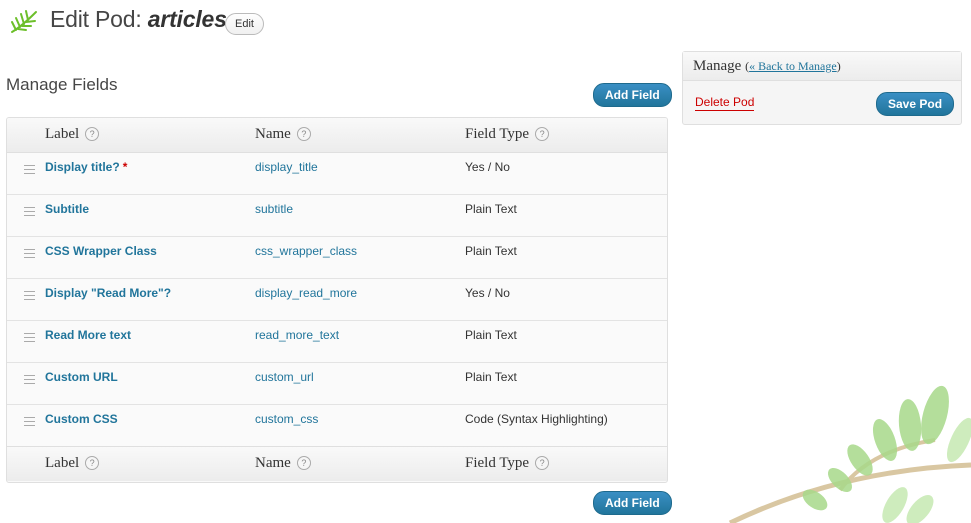 The width and height of the screenshot is (971, 523). What do you see at coordinates (632, 95) in the screenshot?
I see `add-field-button-top: Add Field` at bounding box center [632, 95].